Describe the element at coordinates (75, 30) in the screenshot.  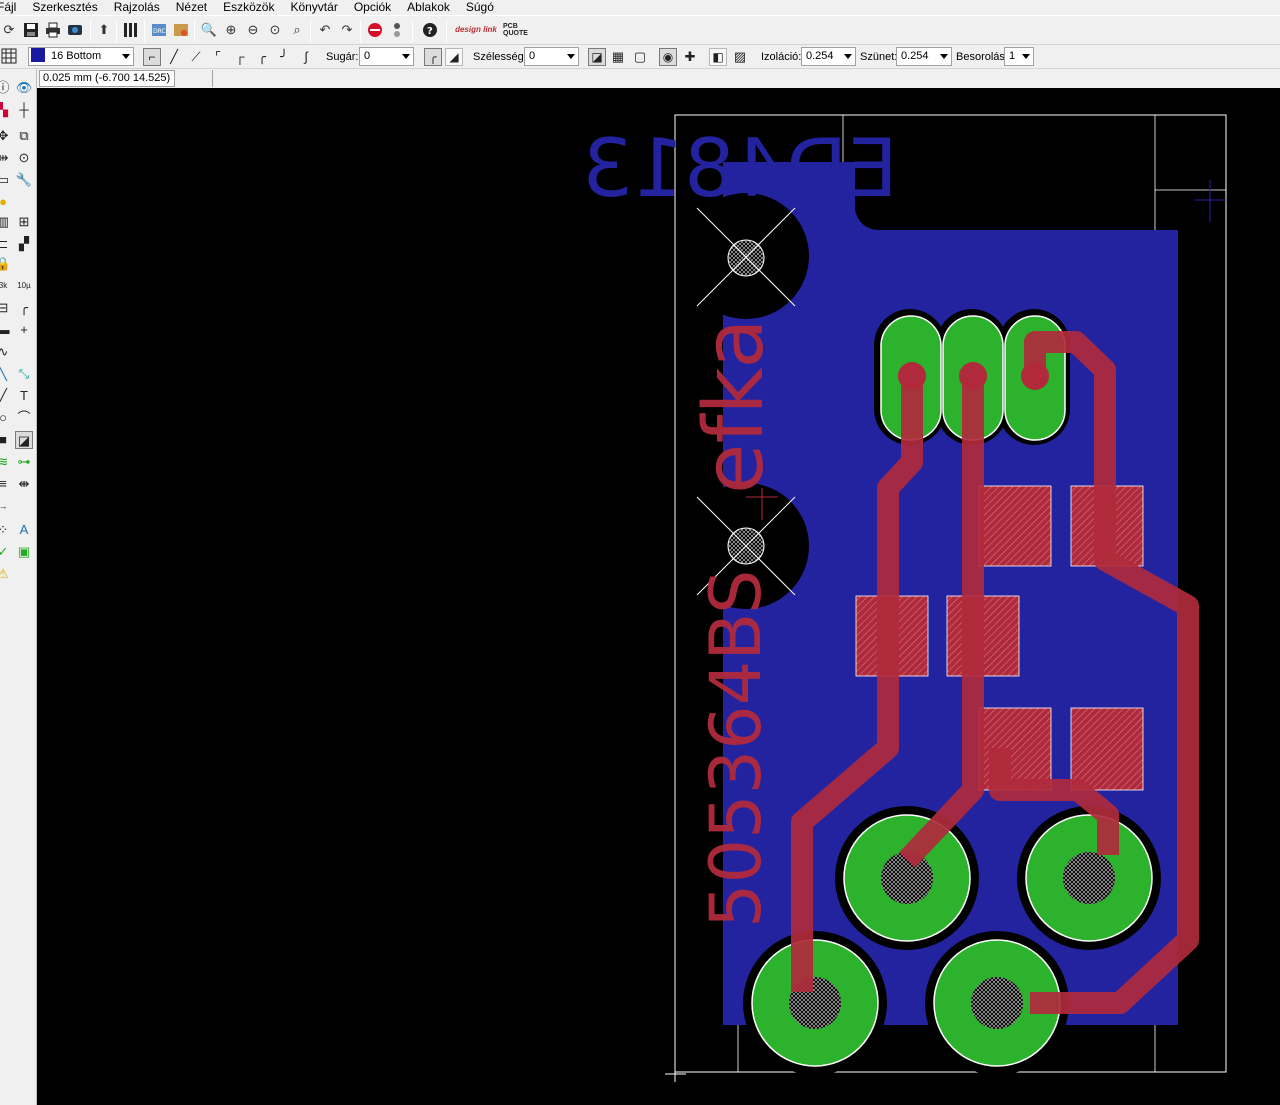
I see `cam-icon` at that location.